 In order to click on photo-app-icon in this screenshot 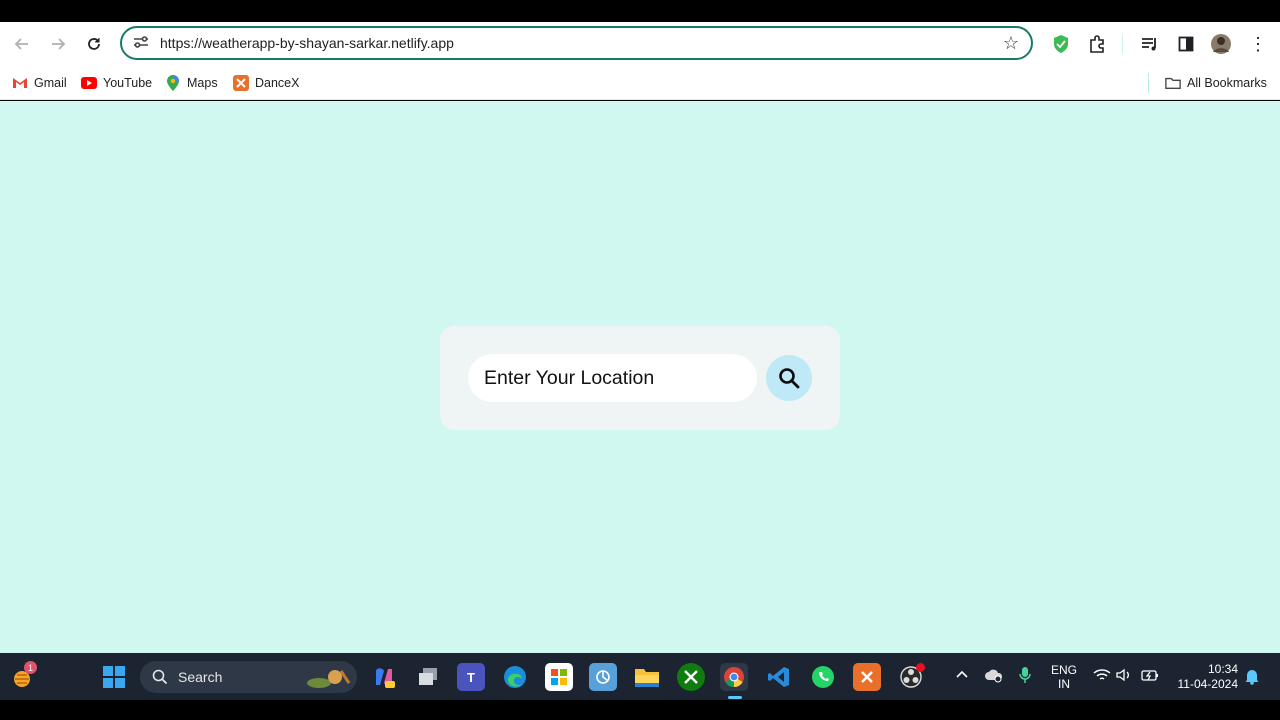, I will do `click(603, 677)`.